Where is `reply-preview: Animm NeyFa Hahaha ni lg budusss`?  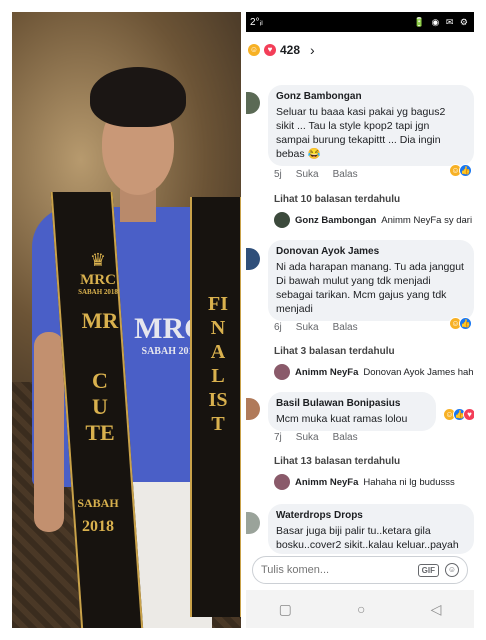 reply-preview: Animm NeyFa Hahaha ni lg budusss is located at coordinates (364, 482).